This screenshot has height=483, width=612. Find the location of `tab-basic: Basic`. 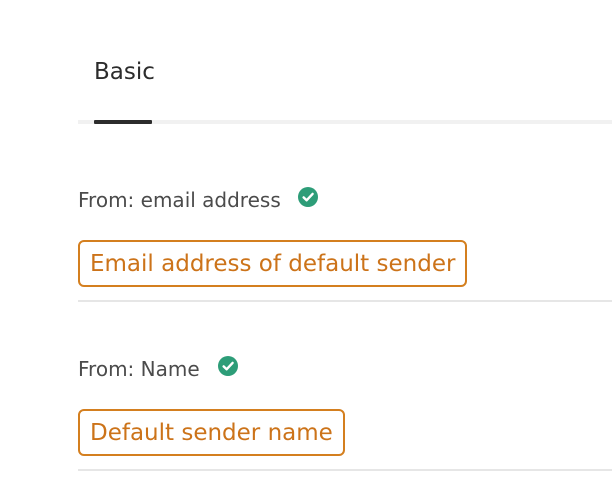

tab-basic: Basic is located at coordinates (124, 90).